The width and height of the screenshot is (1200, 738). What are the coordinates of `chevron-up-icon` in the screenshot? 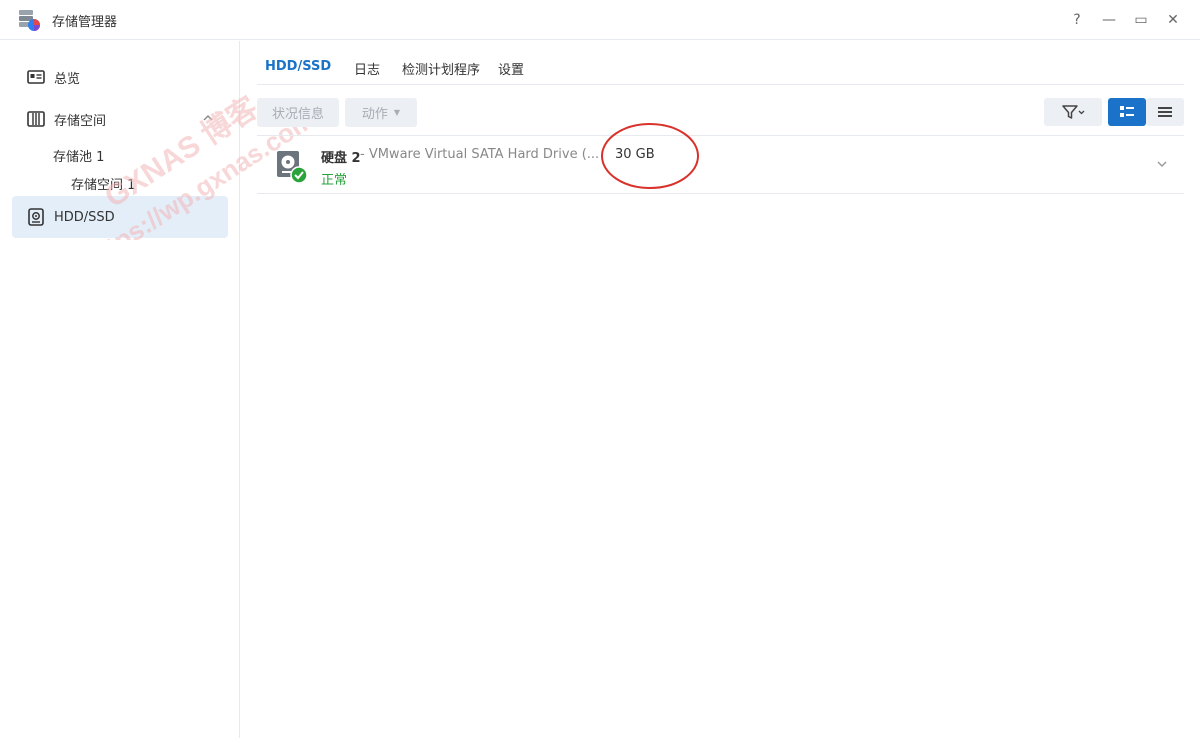 It's located at (208, 118).